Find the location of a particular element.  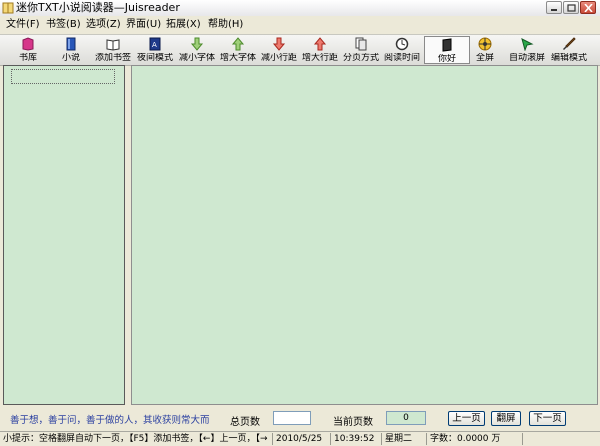

toolbar-edit-mode-button: 编辑模式 is located at coordinates (569, 50).